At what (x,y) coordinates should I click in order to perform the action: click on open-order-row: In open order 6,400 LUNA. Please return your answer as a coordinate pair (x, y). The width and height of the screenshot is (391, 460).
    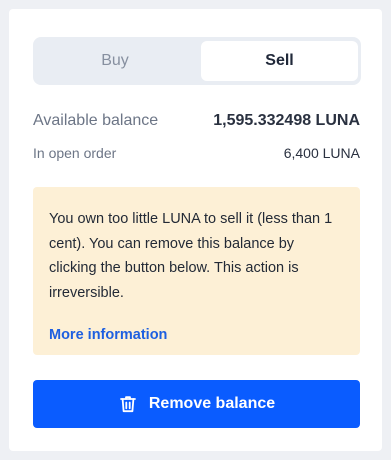
    Looking at the image, I should click on (196, 153).